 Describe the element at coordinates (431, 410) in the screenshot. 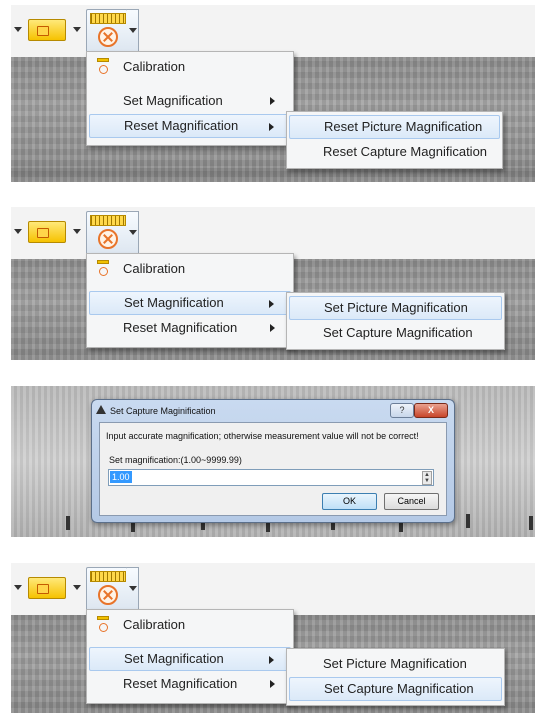

I see `close-button: X` at that location.